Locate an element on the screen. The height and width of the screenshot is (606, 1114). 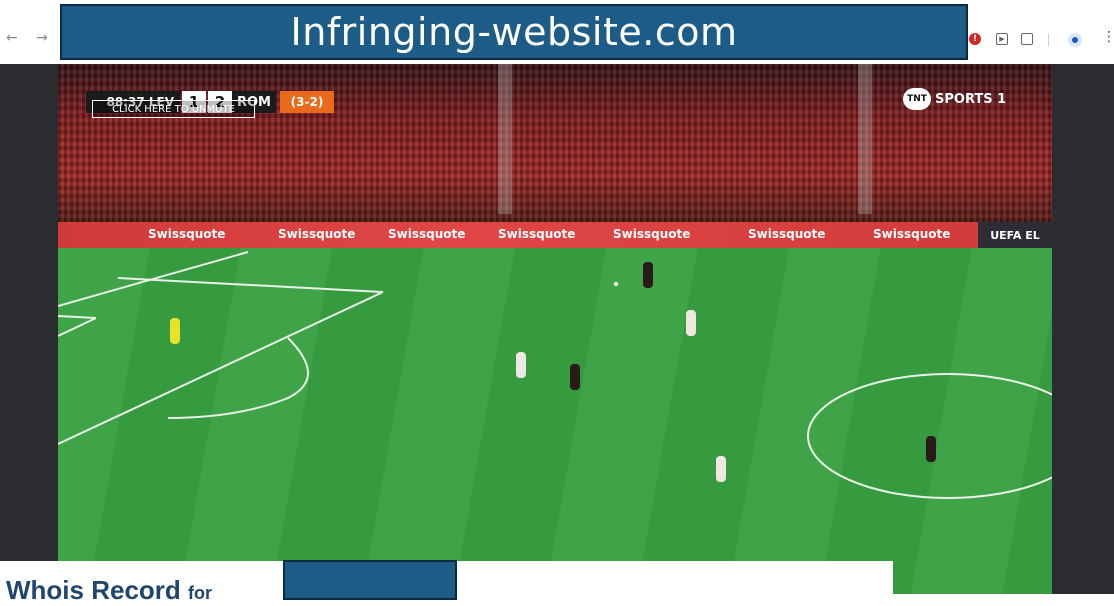
alert-icon: ! is located at coordinates (975, 39).